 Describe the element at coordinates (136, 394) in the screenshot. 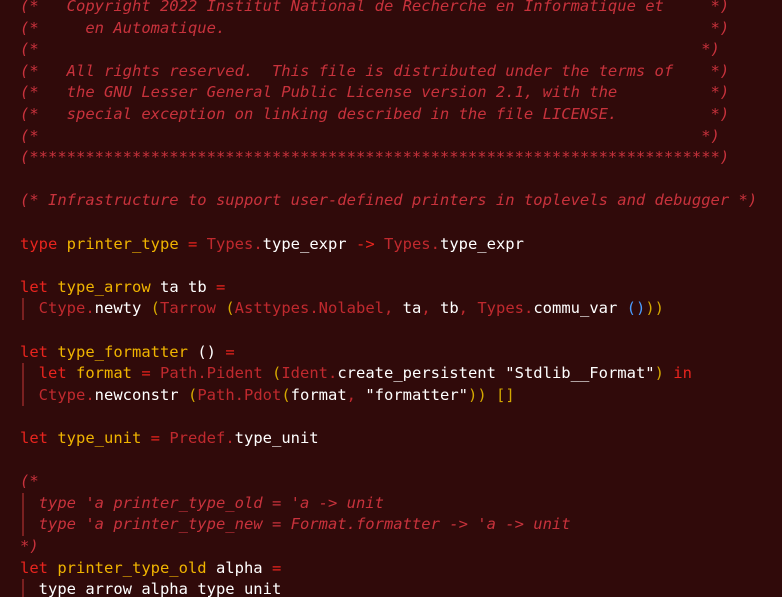

I see `code-token: newconstr` at that location.